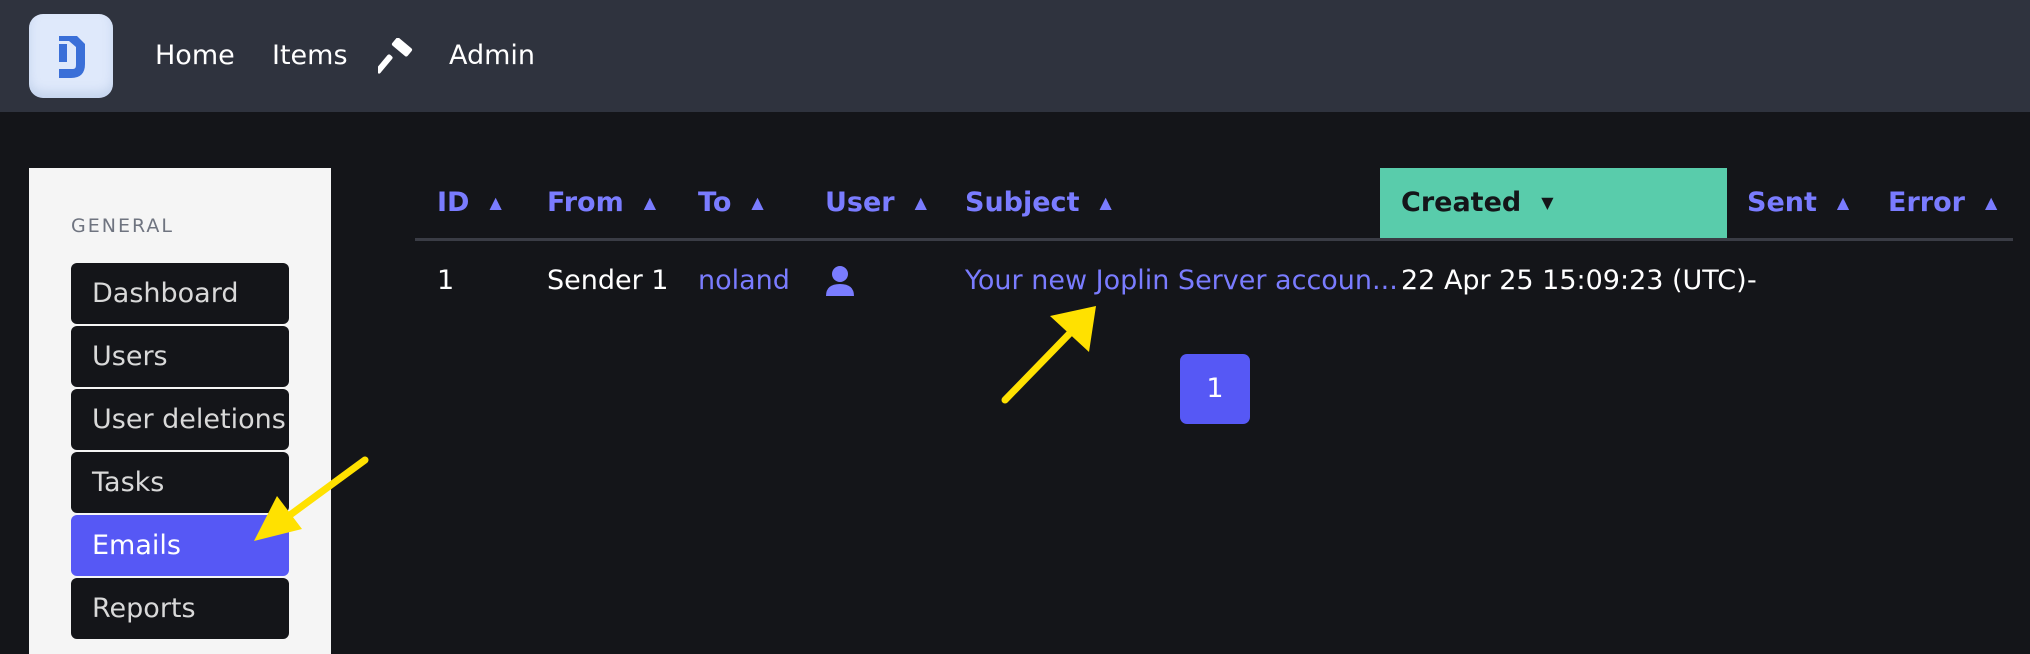  I want to click on sort-desc-icon: ▼, so click(1547, 202).